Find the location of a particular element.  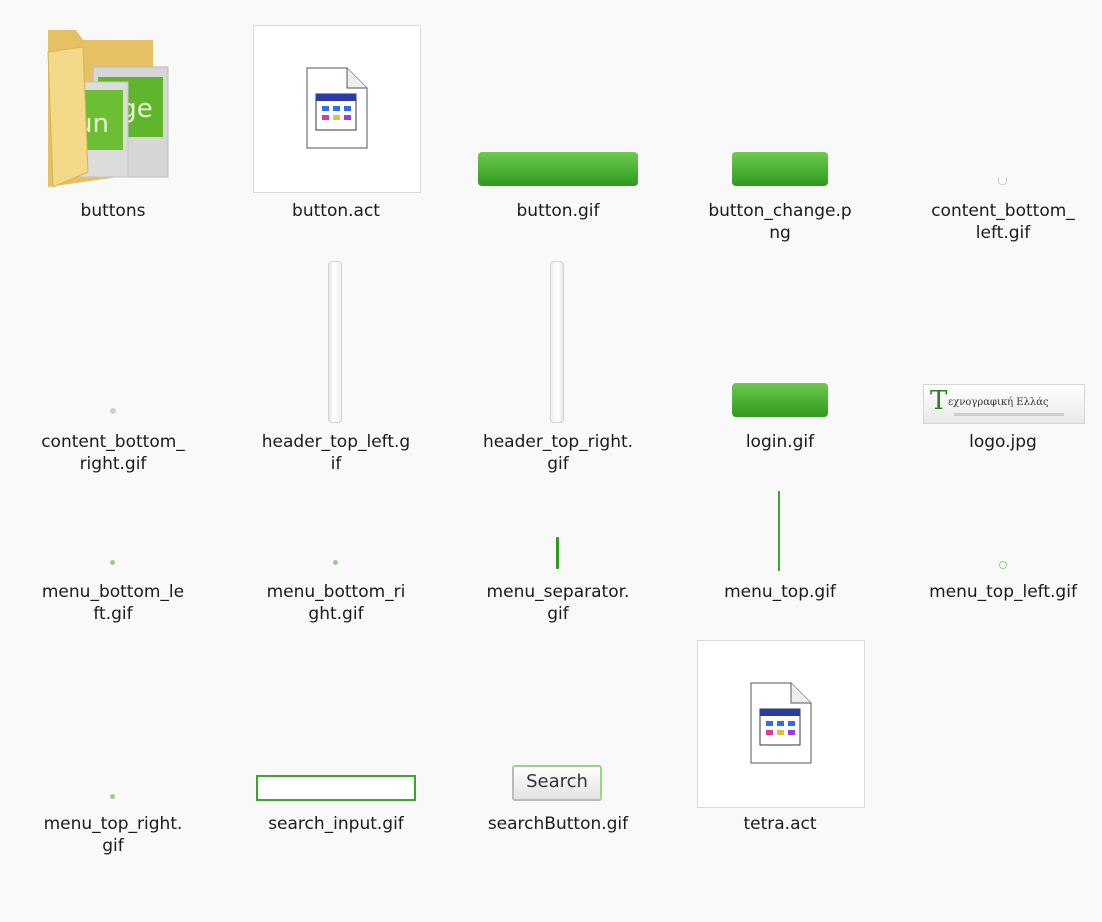

file-name-line: menu_bottom_ri is located at coordinates (336, 592).